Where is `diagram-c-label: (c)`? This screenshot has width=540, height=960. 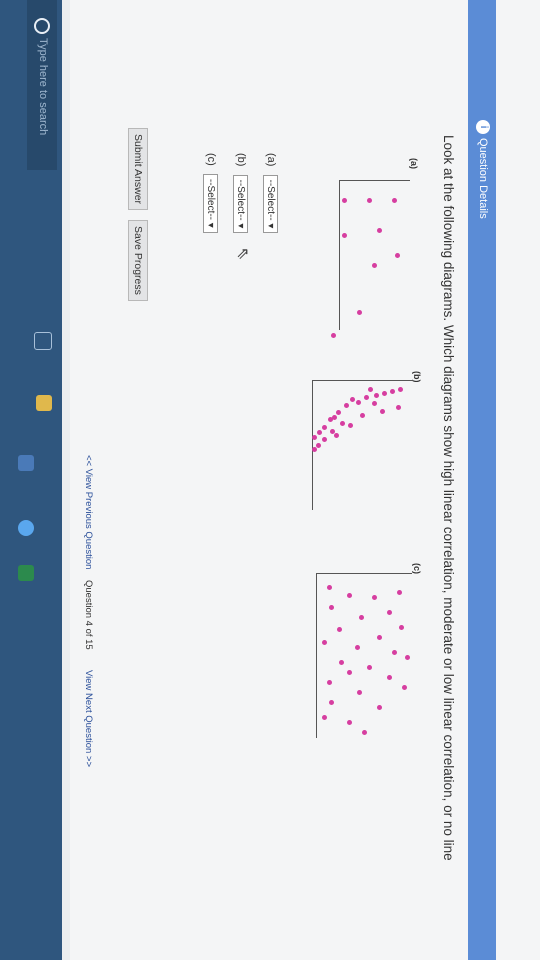
diagram-c-label: (c) is located at coordinates (417, 568).